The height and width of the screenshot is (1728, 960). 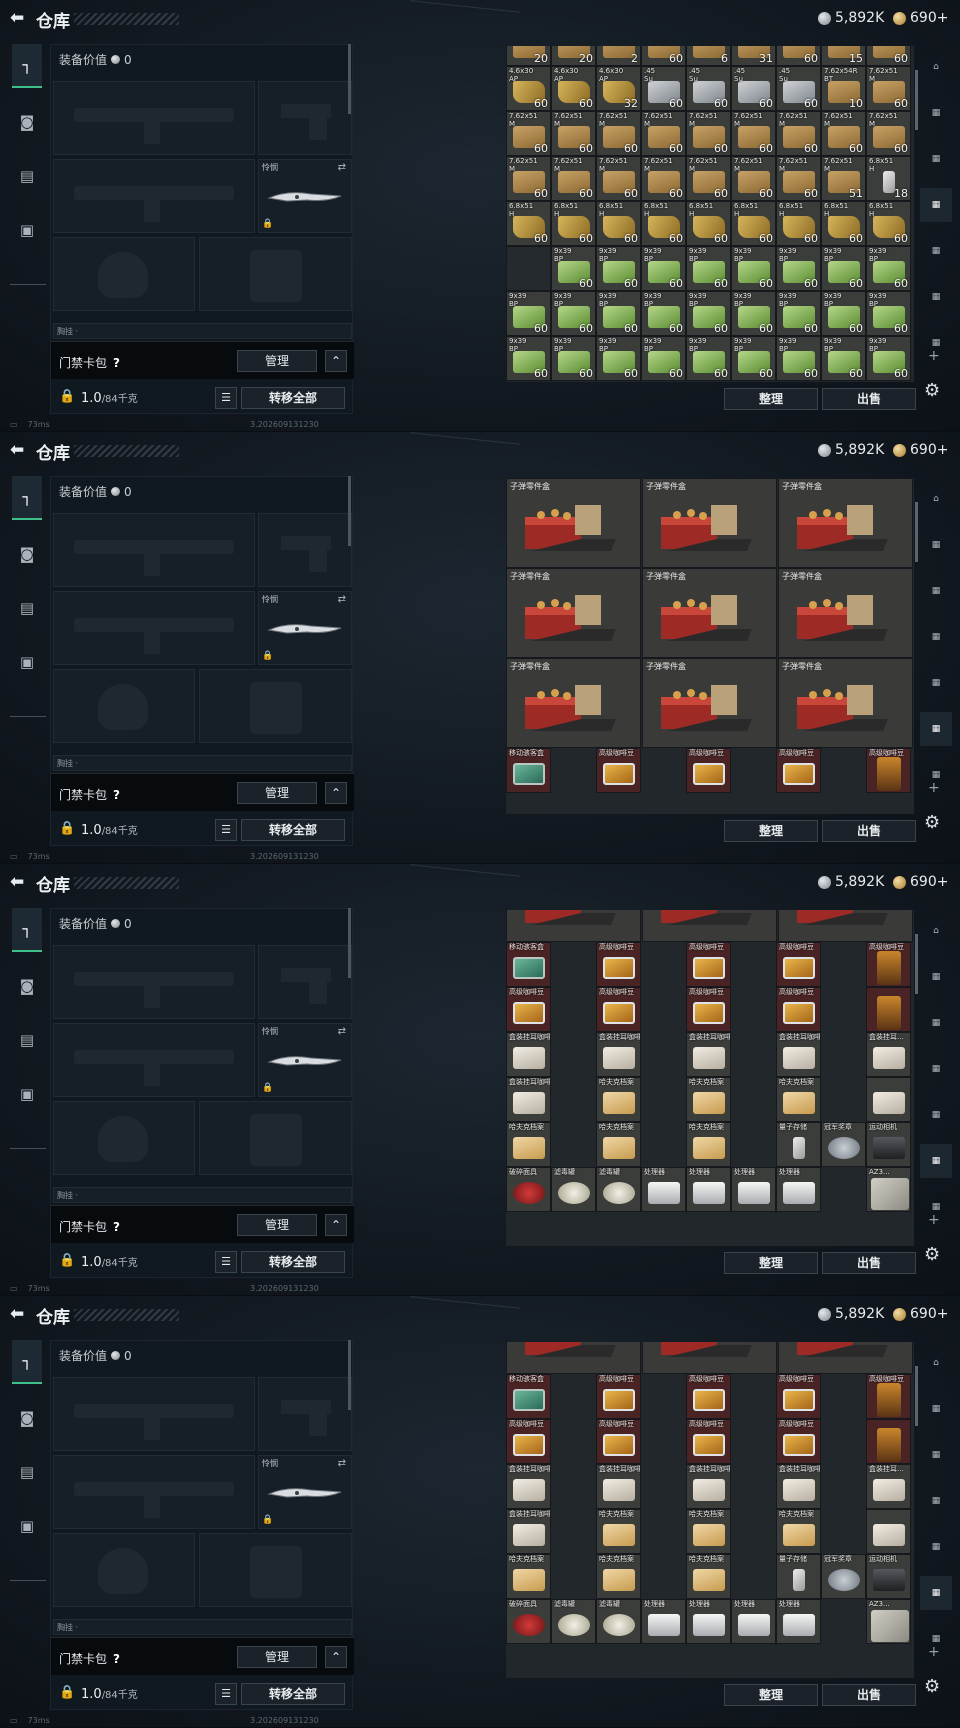 I want to click on gold-currency: 690+, so click(x=920, y=882).